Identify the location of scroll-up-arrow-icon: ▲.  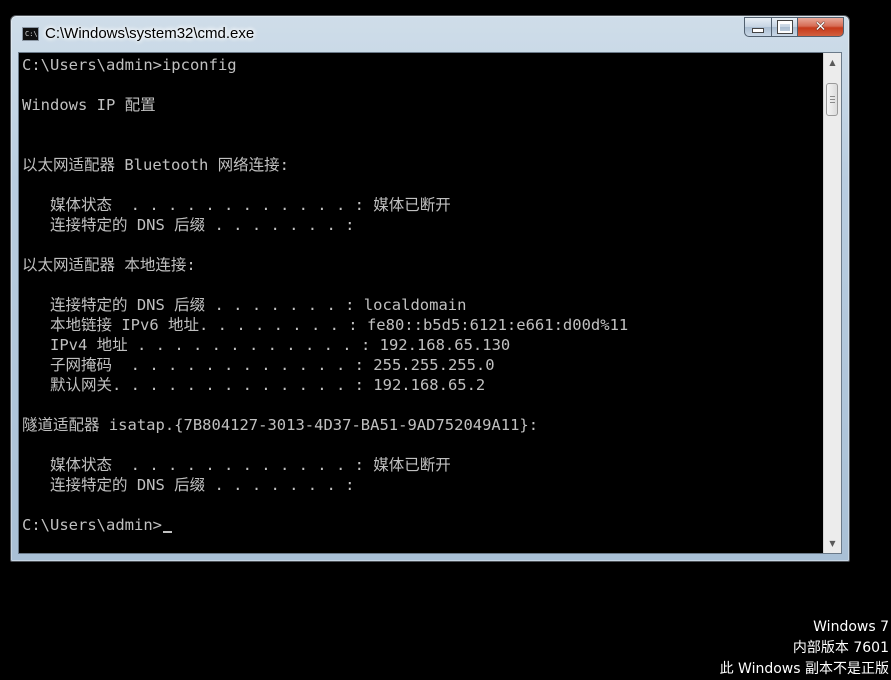
(832, 62).